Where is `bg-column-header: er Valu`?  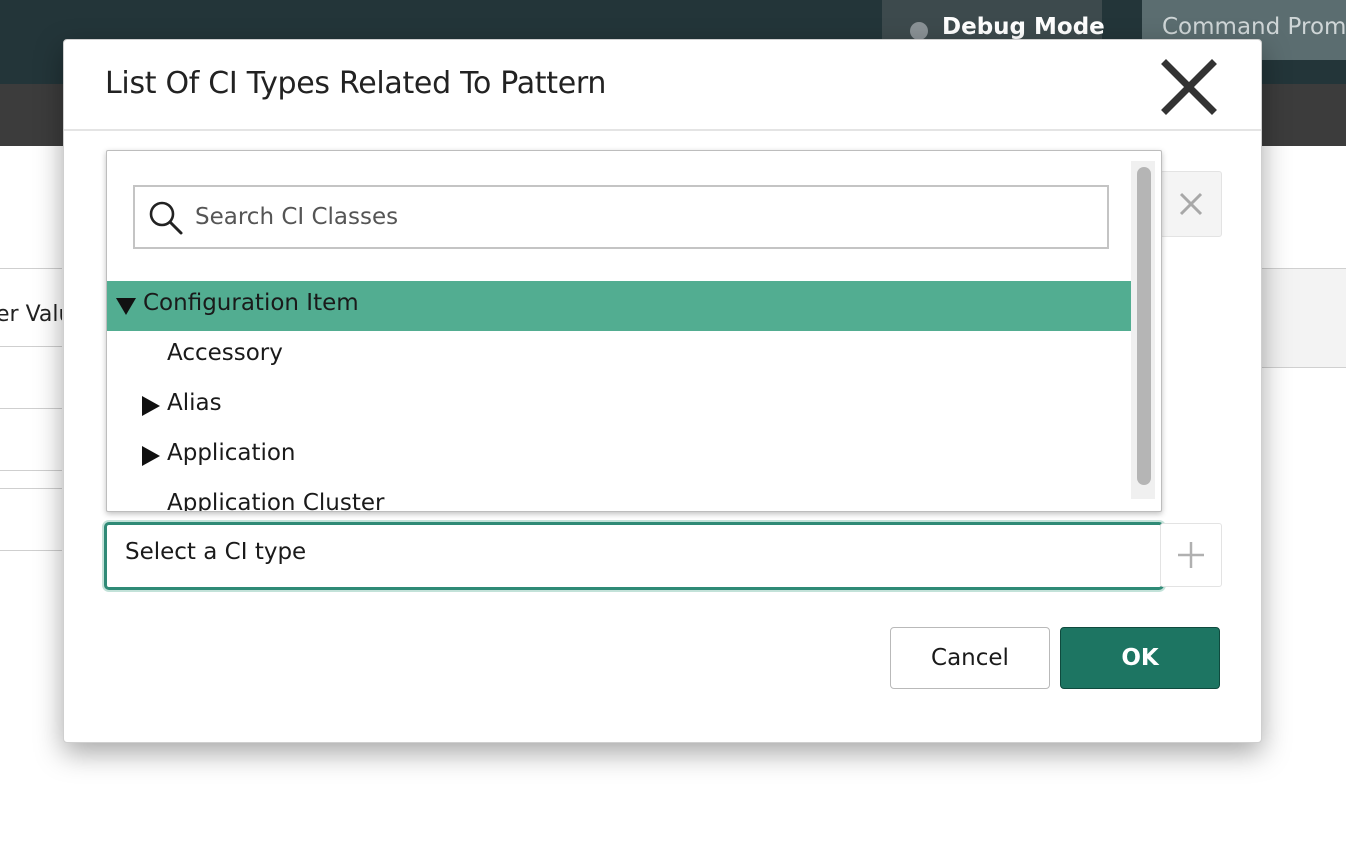 bg-column-header: er Valu is located at coordinates (31, 317).